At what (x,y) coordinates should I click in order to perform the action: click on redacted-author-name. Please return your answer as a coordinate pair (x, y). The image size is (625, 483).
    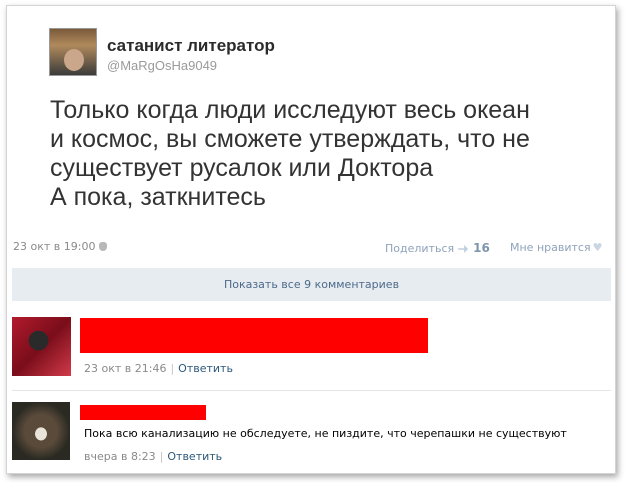
    Looking at the image, I should click on (143, 412).